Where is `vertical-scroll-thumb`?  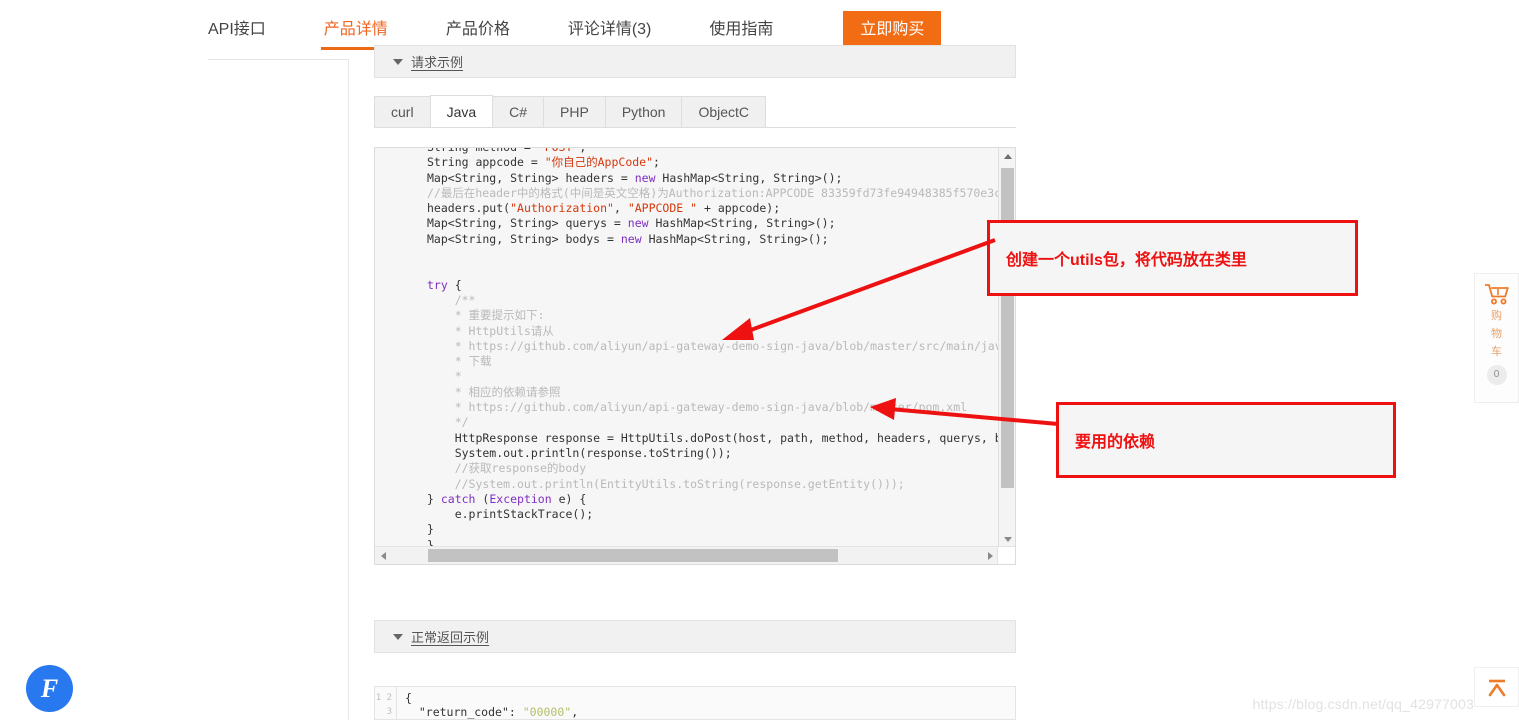 vertical-scroll-thumb is located at coordinates (1007, 328).